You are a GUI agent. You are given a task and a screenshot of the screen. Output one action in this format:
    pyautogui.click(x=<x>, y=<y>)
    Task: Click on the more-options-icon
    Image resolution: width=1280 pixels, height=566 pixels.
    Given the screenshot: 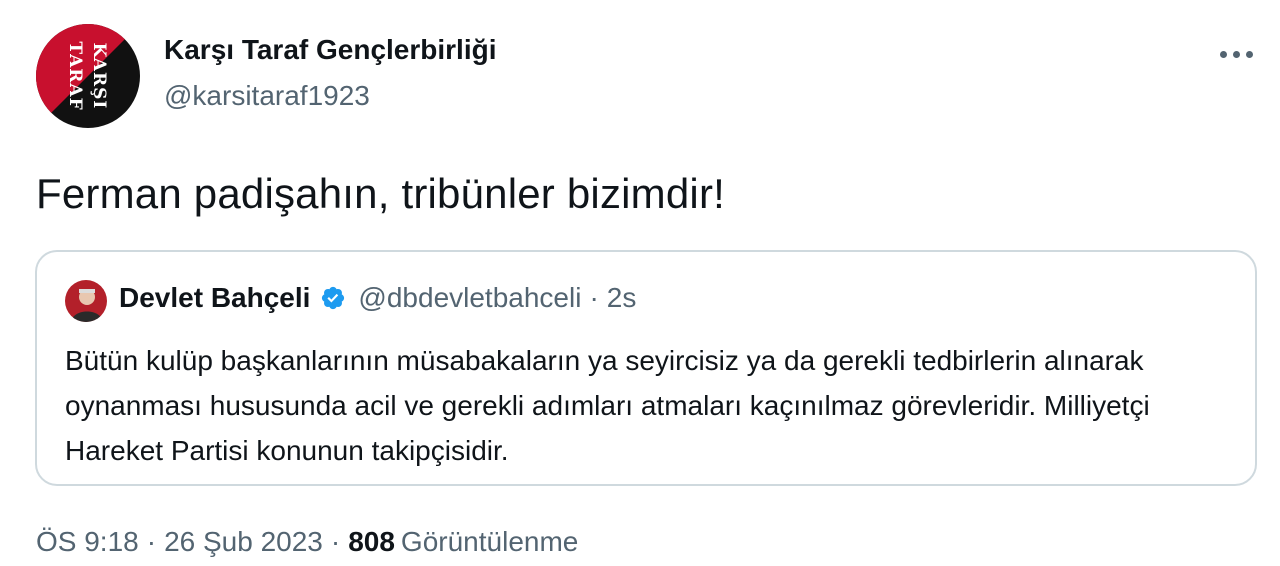 What is the action you would take?
    pyautogui.click(x=1236, y=54)
    